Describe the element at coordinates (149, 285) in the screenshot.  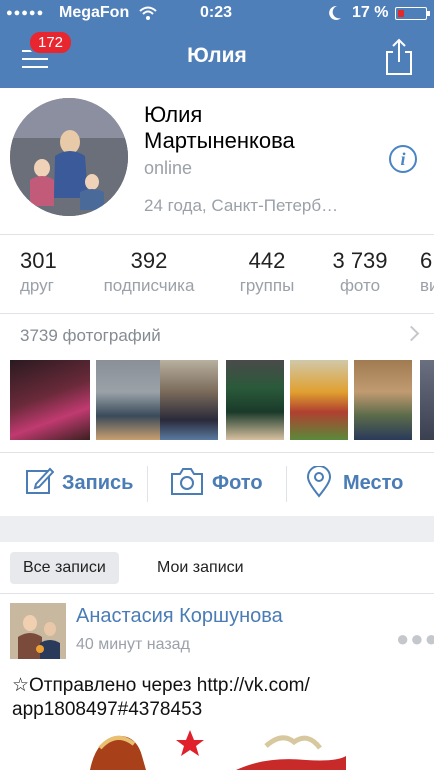
I see `counter-label: подписчика` at that location.